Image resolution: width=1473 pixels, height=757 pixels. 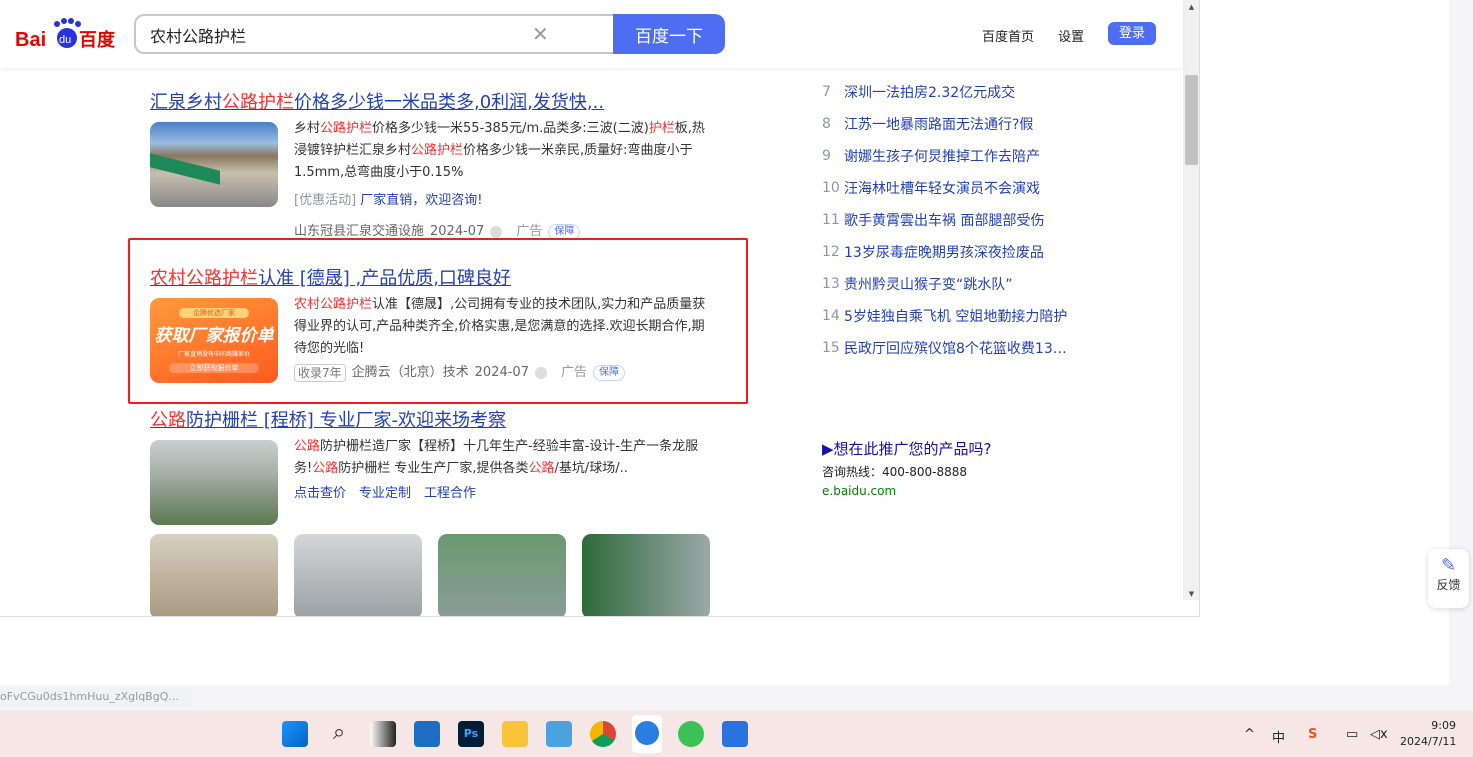 I want to click on promote-link: ▶想在此推广您的产品吗?, so click(x=907, y=448).